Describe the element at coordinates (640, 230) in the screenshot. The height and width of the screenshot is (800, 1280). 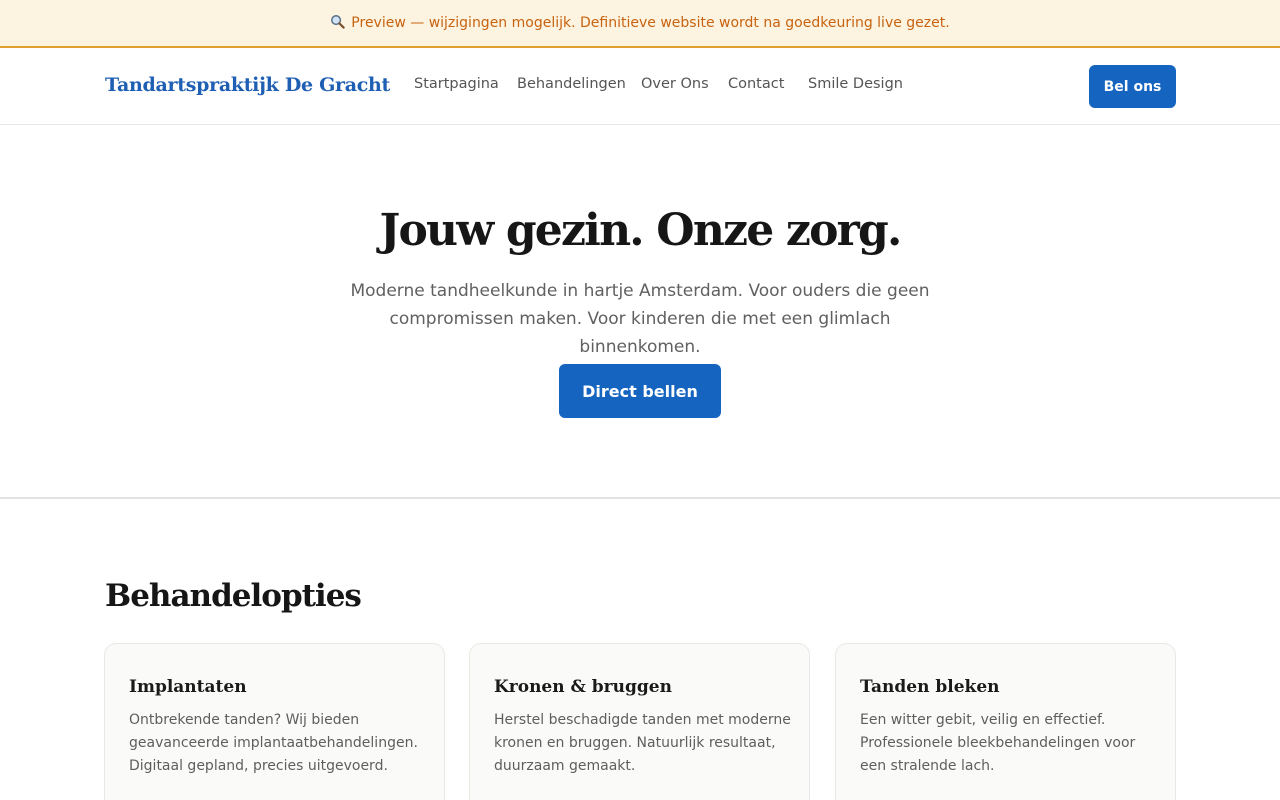
I see `hero-title: Jouw gezin. Onze zorg.` at that location.